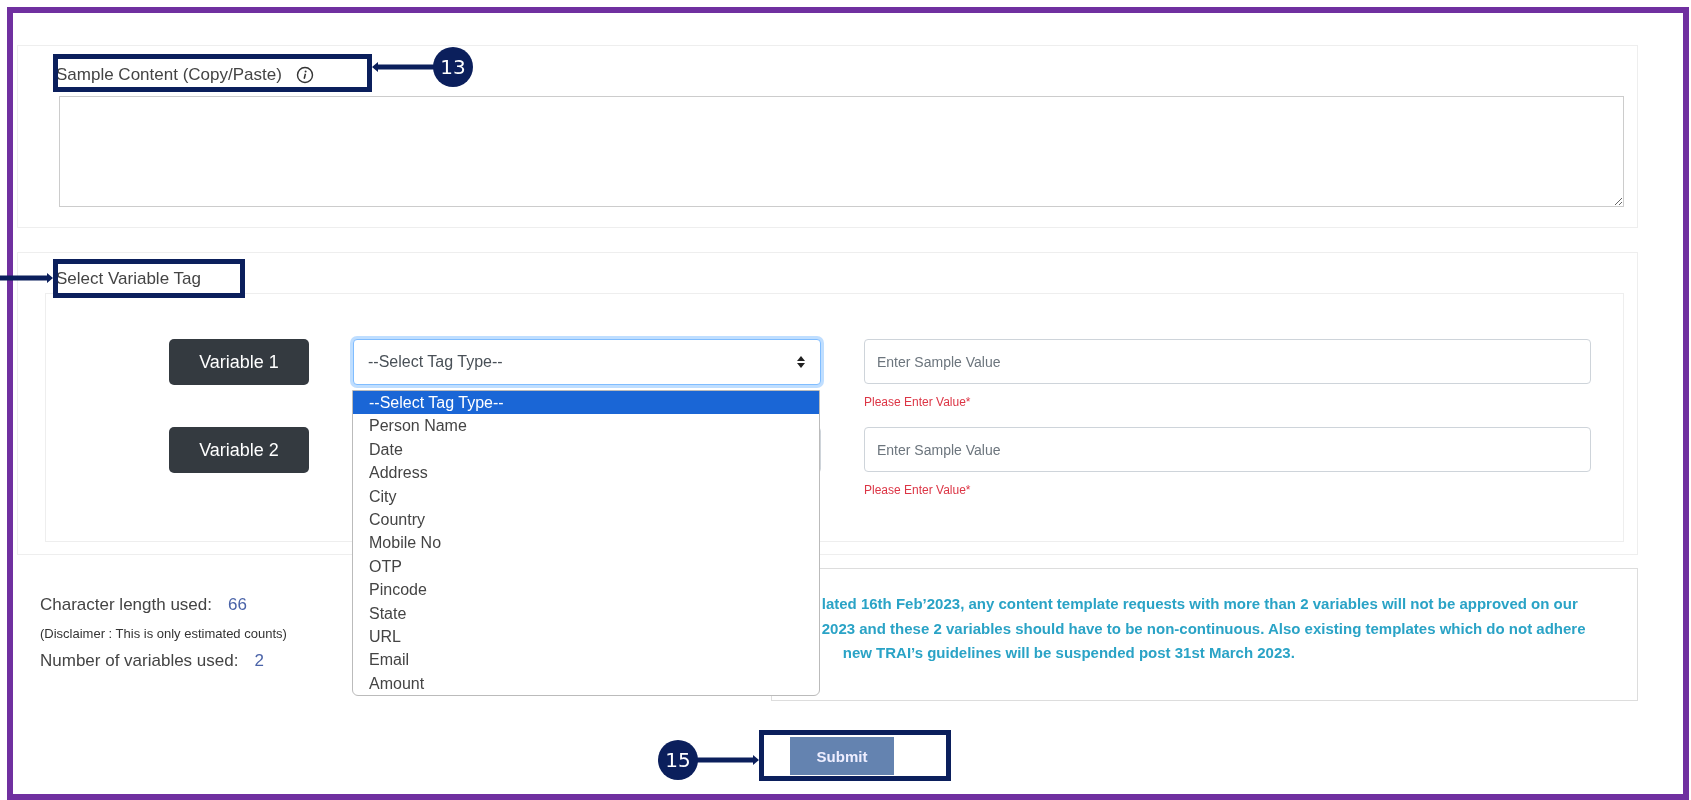  What do you see at coordinates (163, 633) in the screenshot?
I see `disclaimer-text: (Disclaimer : This is only estimated counts)` at bounding box center [163, 633].